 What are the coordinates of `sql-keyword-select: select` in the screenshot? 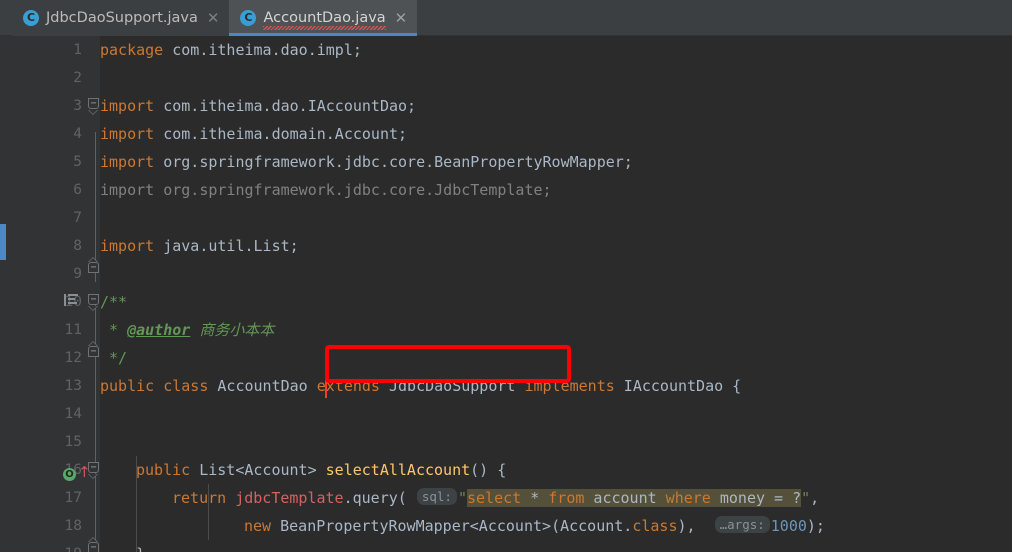 It's located at (494, 498).